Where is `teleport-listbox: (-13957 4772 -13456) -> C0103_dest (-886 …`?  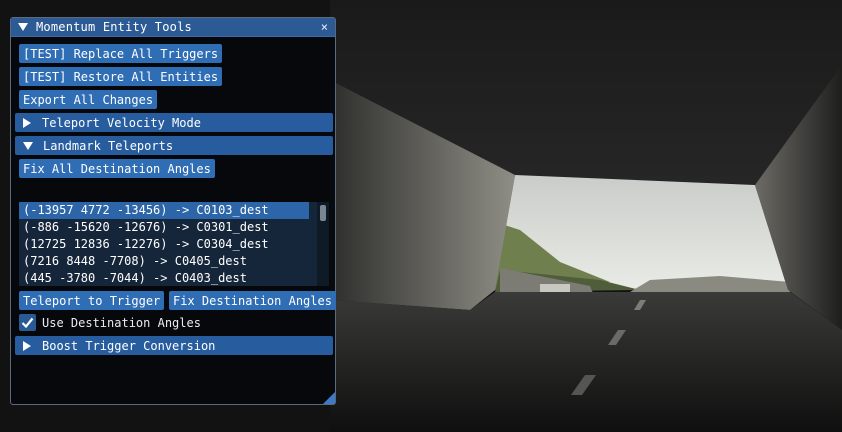 teleport-listbox: (-13957 4772 -13456) -> C0103_dest (-886 … is located at coordinates (174, 244).